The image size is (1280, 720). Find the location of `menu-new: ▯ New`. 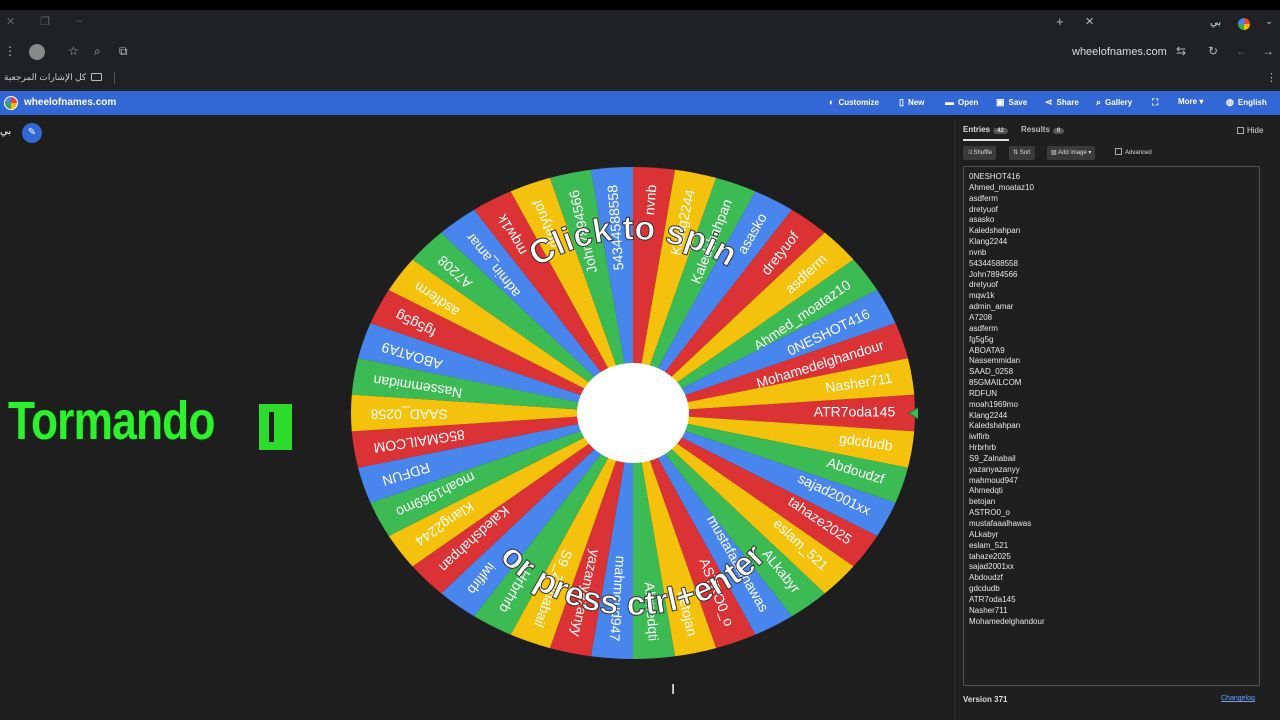

menu-new: ▯ New is located at coordinates (911, 102).